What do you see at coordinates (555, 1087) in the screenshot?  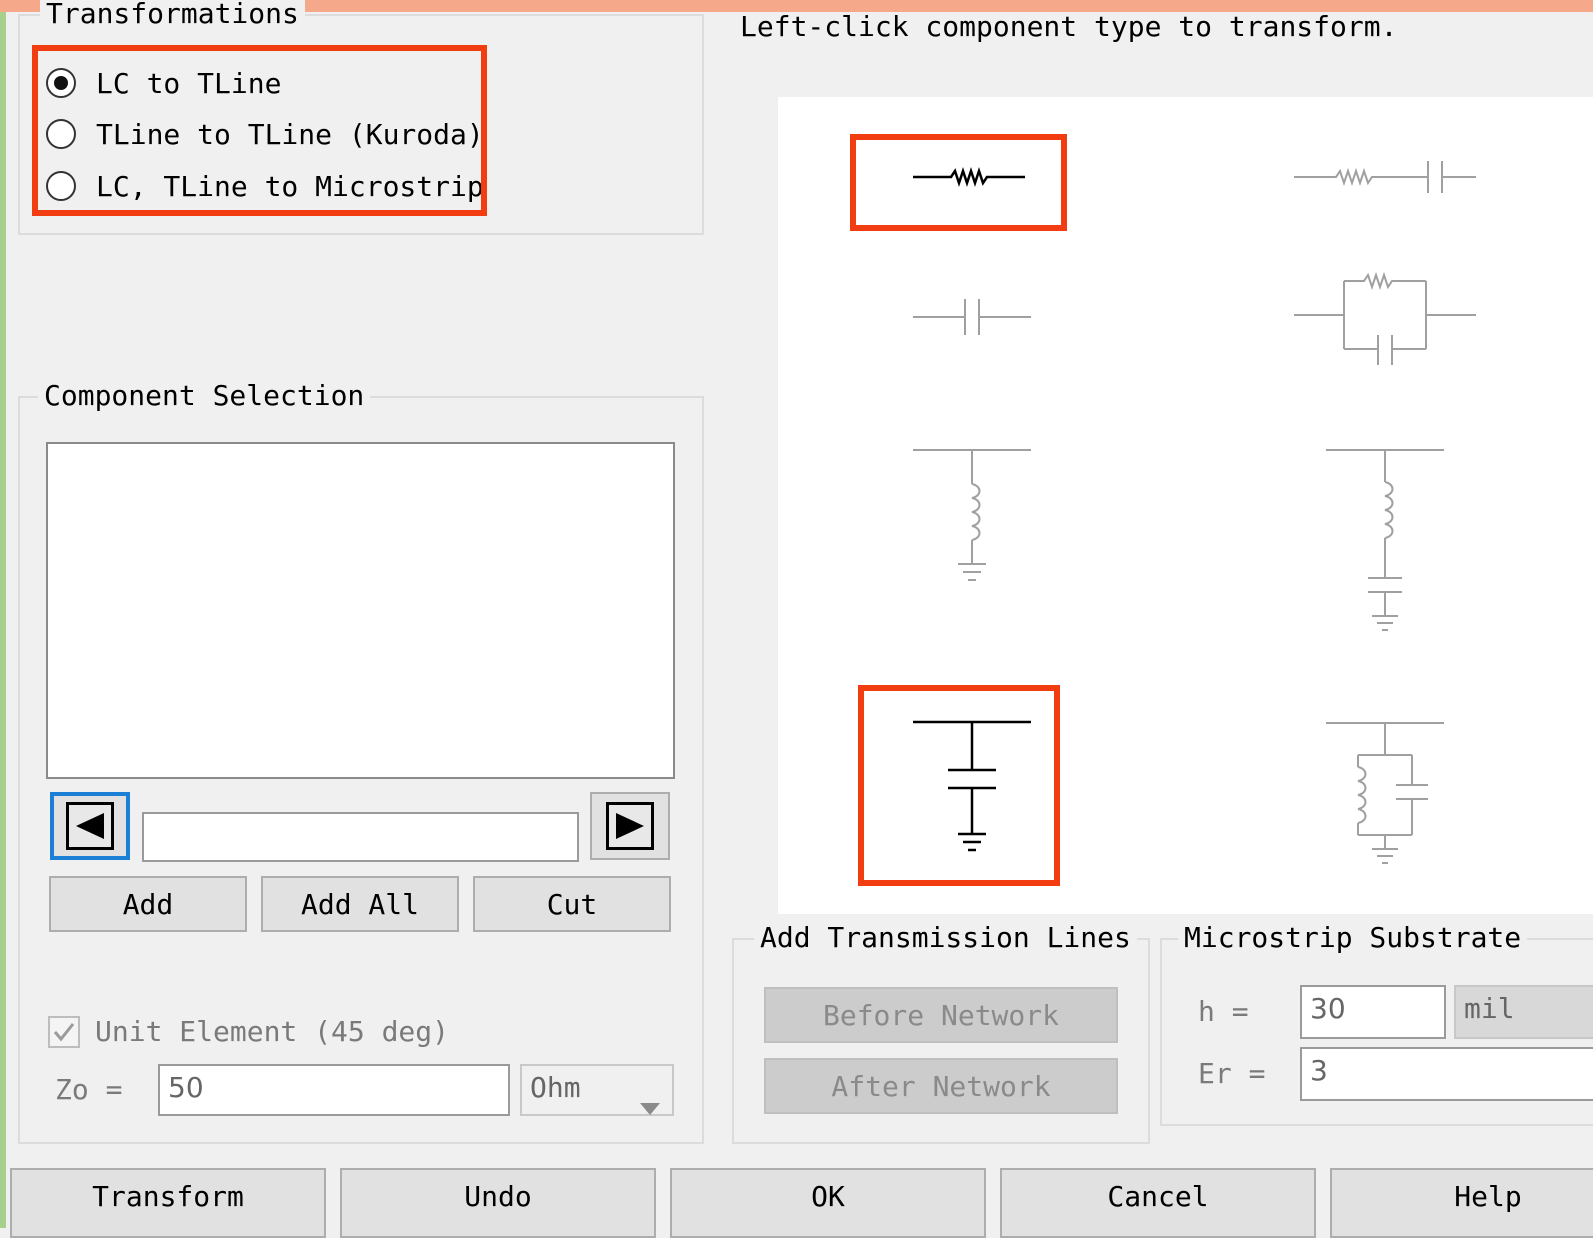 I see `zo-unit-value: Ohm` at bounding box center [555, 1087].